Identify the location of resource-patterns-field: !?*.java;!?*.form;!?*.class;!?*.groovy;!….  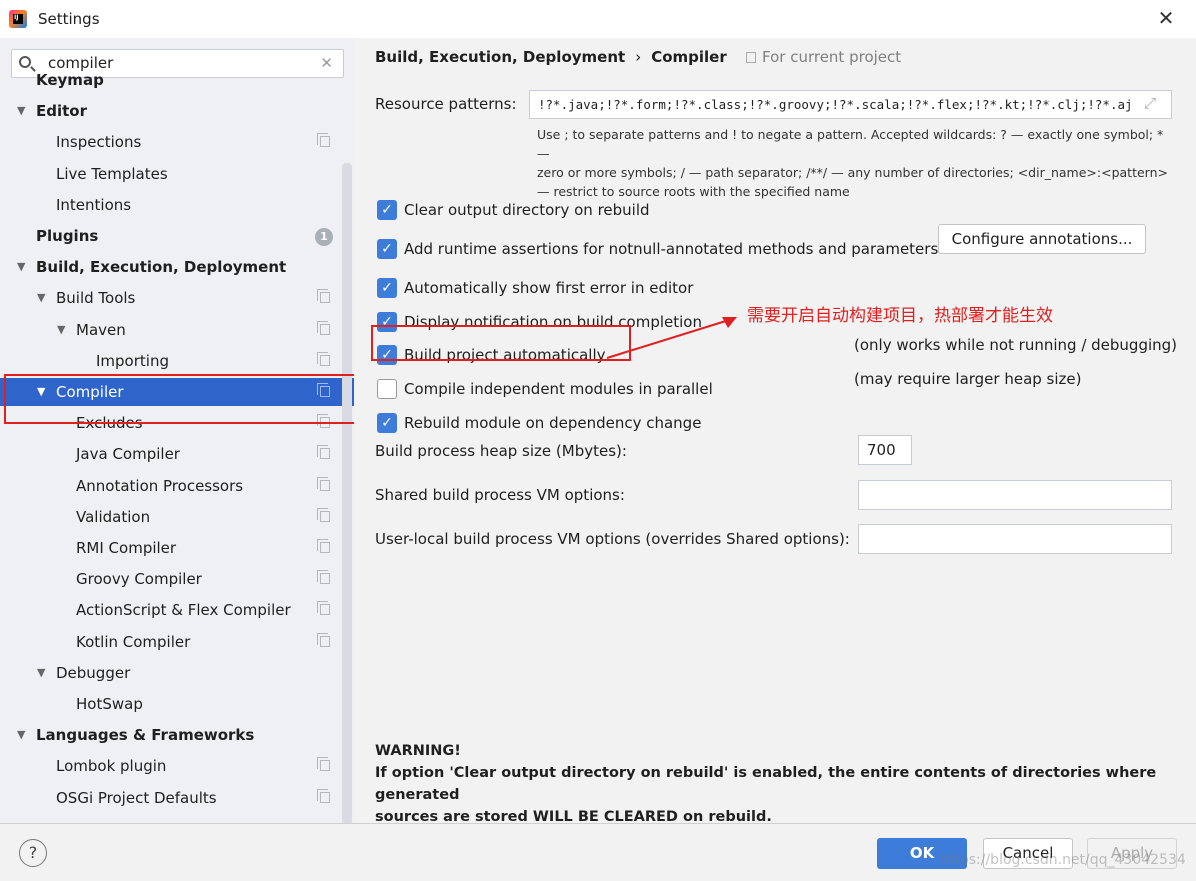
(850, 104).